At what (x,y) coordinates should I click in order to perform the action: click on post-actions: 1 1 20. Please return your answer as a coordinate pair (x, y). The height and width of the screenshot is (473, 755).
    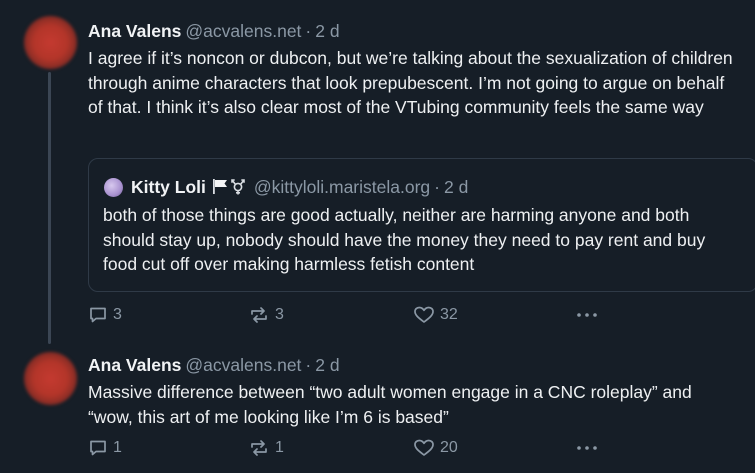
    Looking at the image, I should click on (348, 450).